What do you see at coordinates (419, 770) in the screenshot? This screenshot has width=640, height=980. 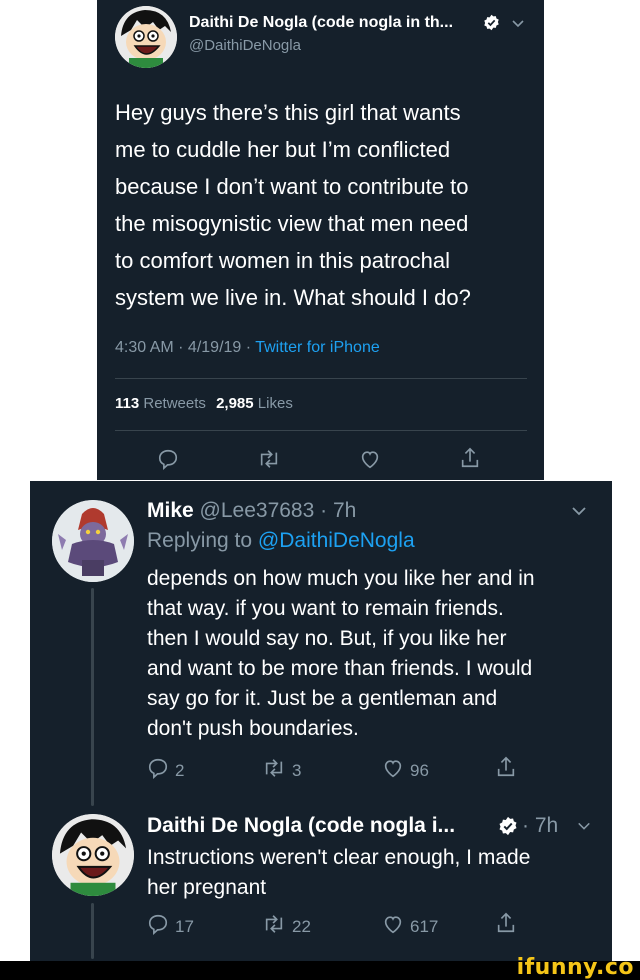 I see `like-count: 96` at bounding box center [419, 770].